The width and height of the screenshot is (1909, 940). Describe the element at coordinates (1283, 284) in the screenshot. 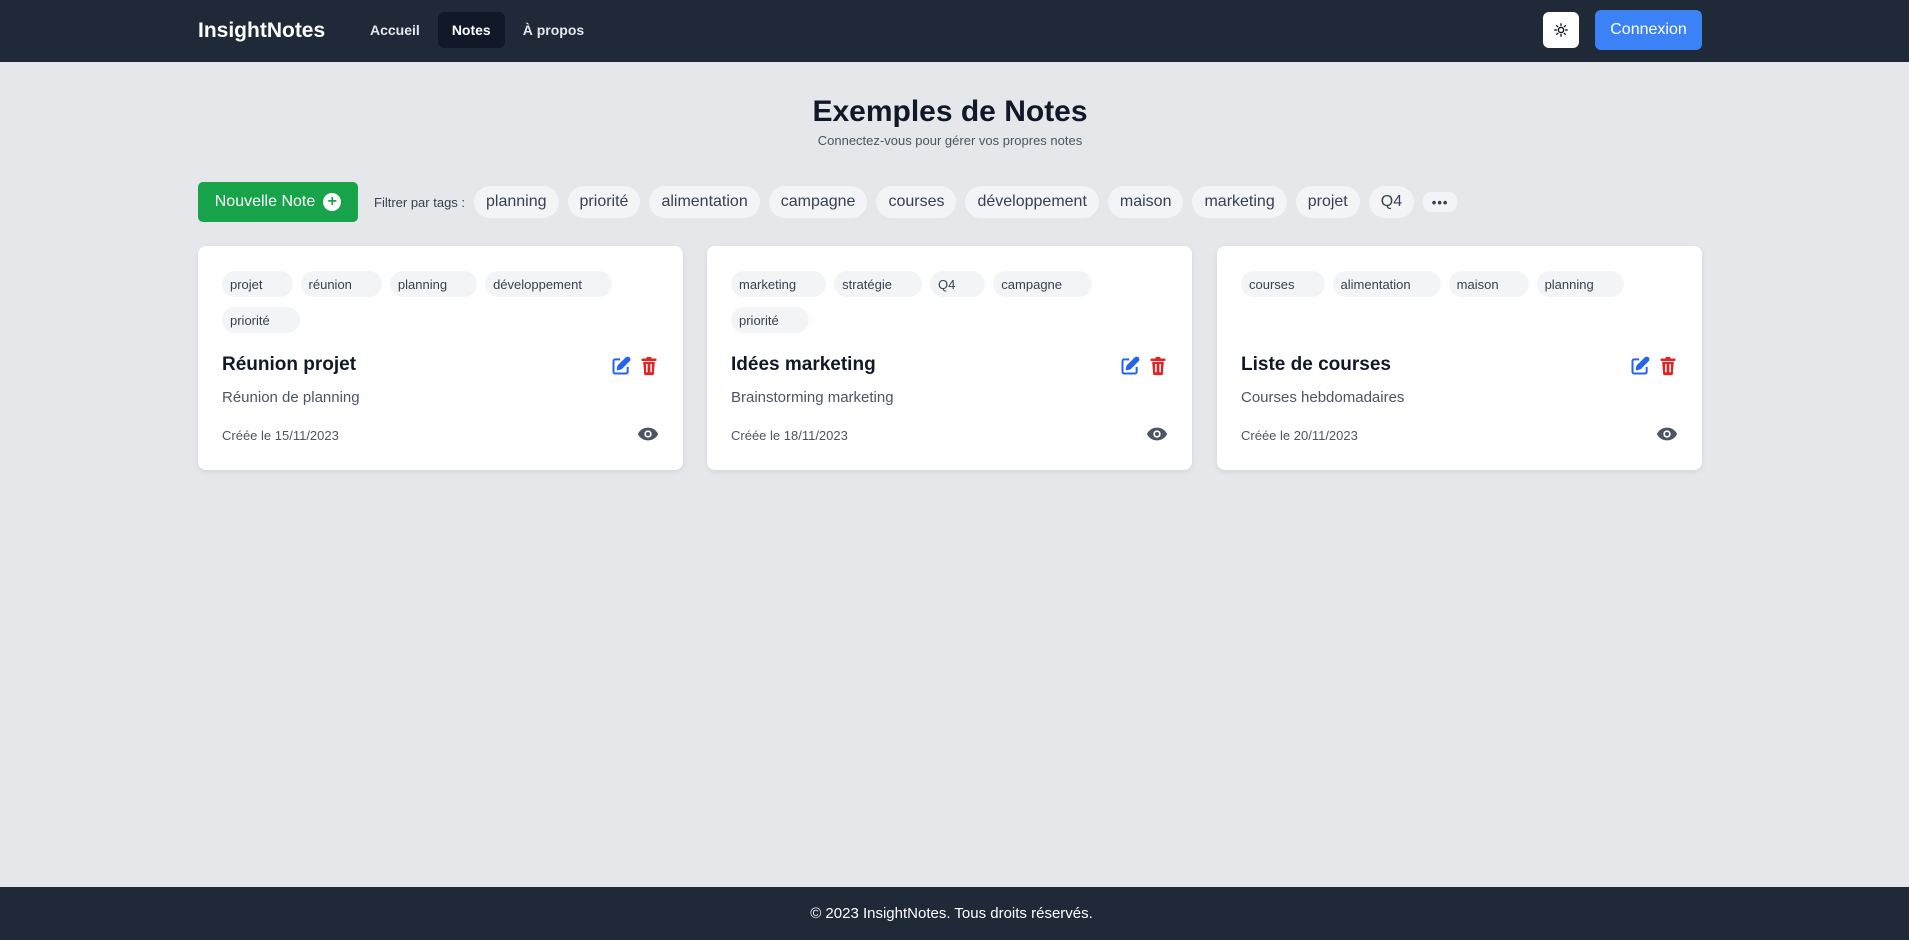

I see `note-tag: courses` at that location.